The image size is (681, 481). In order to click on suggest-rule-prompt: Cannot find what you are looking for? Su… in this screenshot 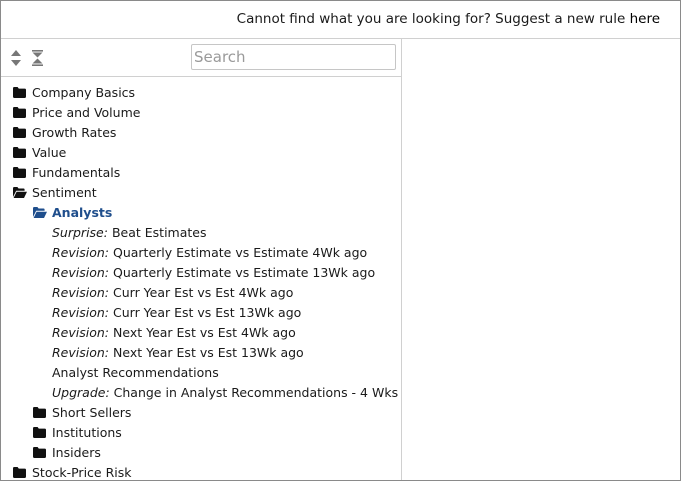, I will do `click(431, 19)`.